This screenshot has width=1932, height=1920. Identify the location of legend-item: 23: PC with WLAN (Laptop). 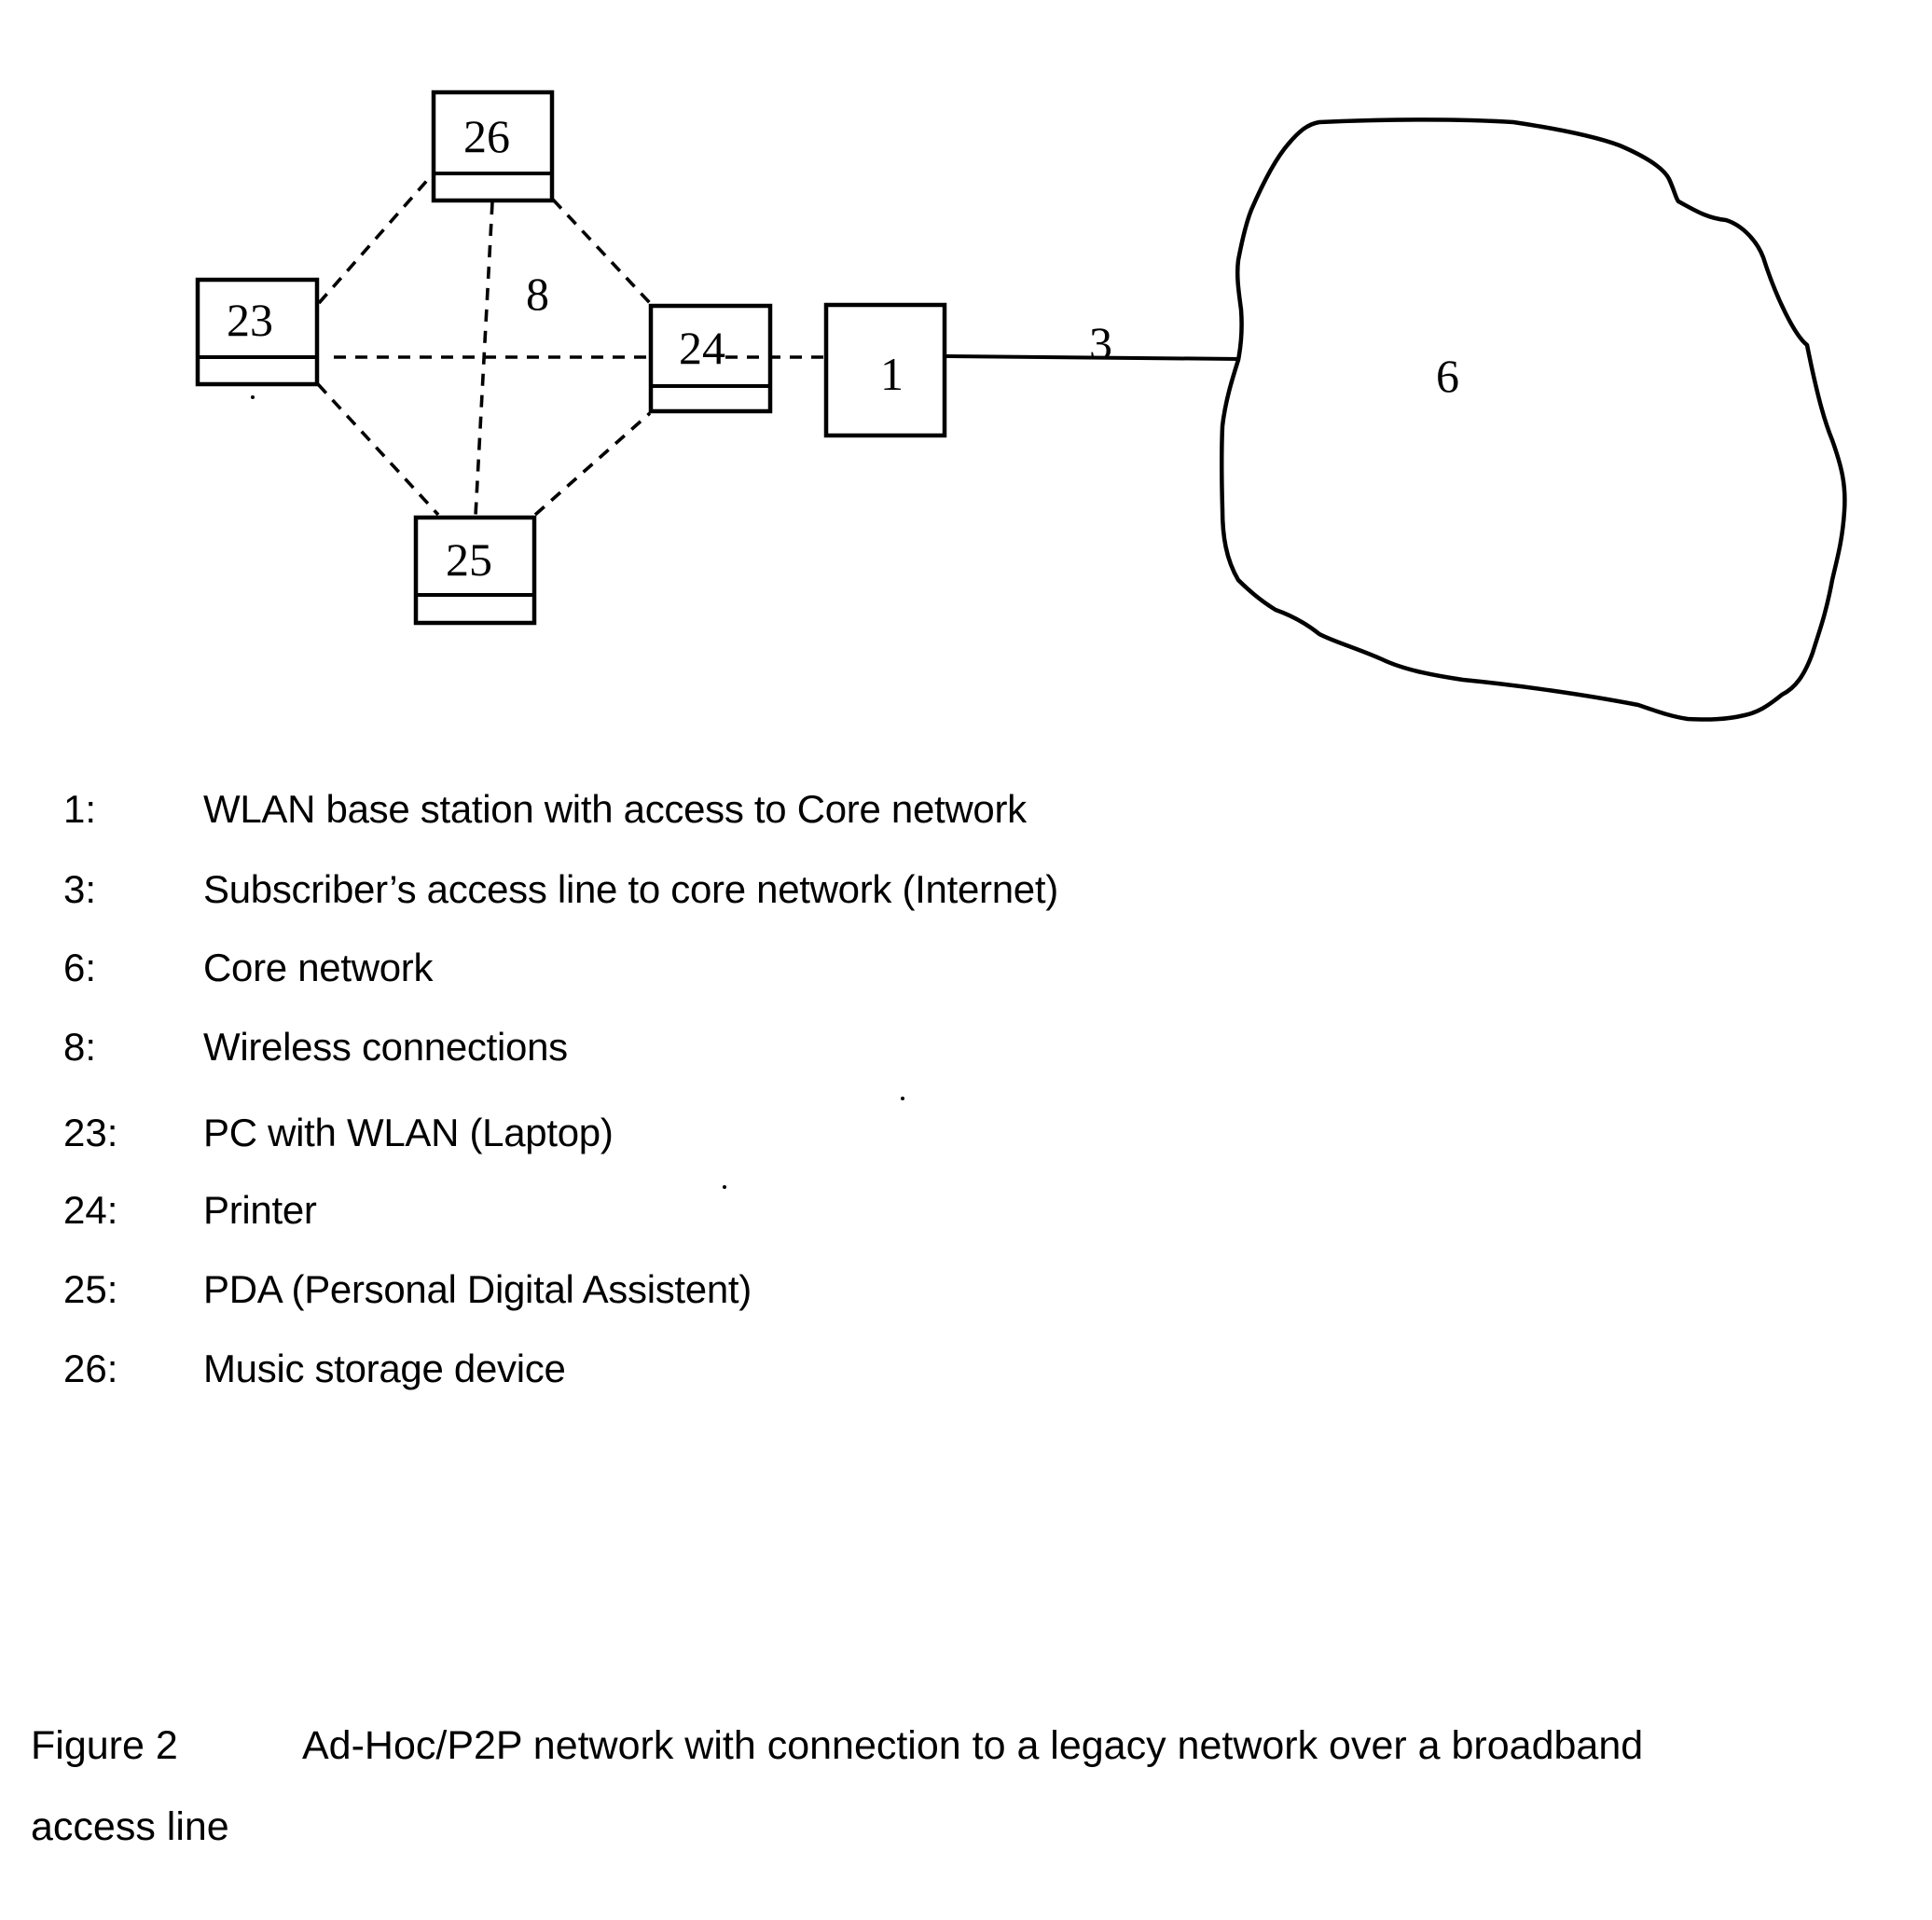
(339, 1133).